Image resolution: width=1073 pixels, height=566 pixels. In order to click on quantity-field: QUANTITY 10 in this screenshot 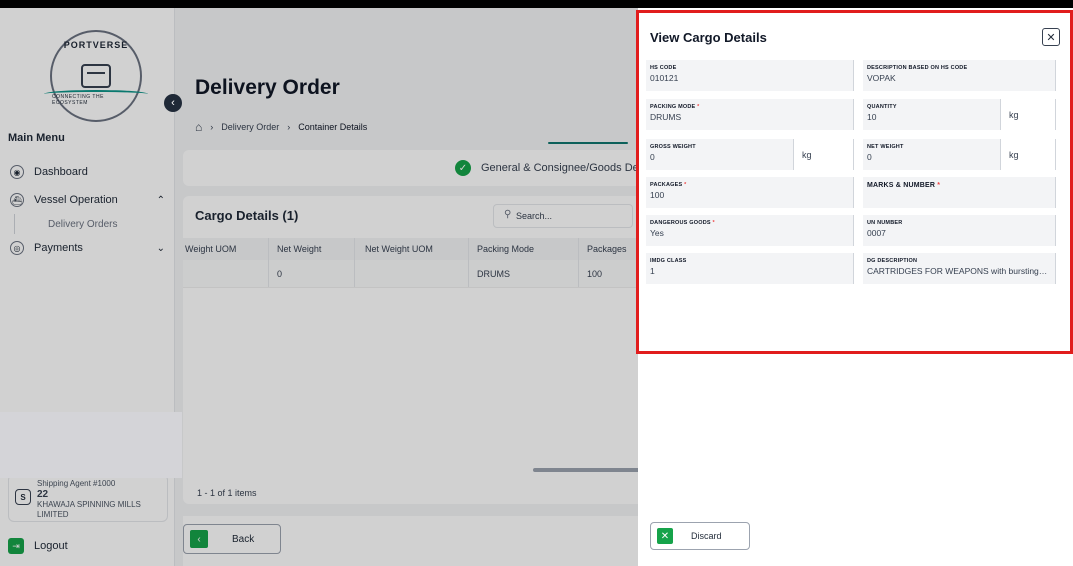, I will do `click(932, 114)`.